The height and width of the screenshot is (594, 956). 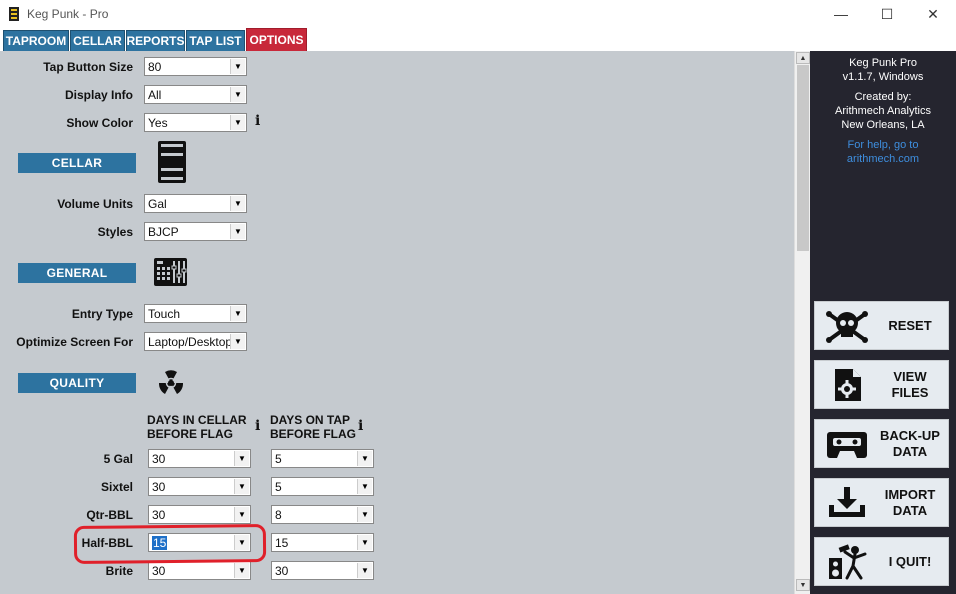 I want to click on vertical-scrollbar: ▲ ▼, so click(x=802, y=322).